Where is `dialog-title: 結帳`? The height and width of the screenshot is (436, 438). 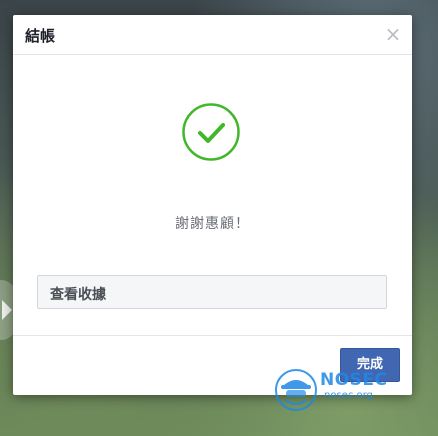
dialog-title: 結帳 is located at coordinates (40, 36).